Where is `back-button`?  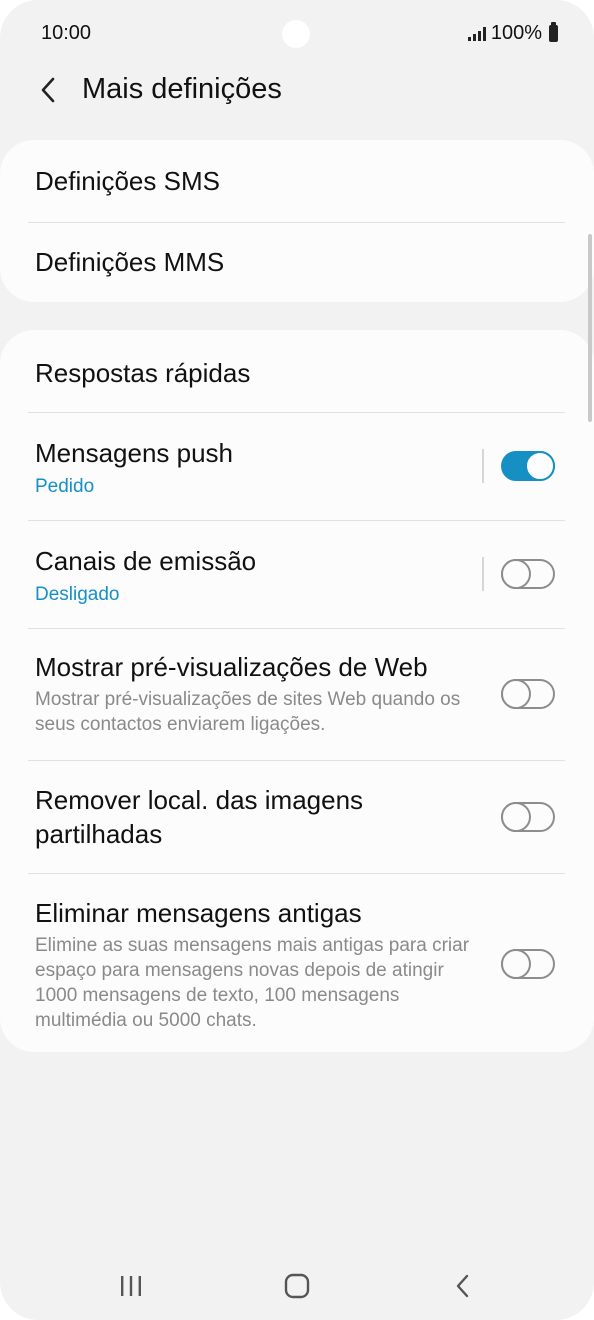 back-button is located at coordinates (48, 90).